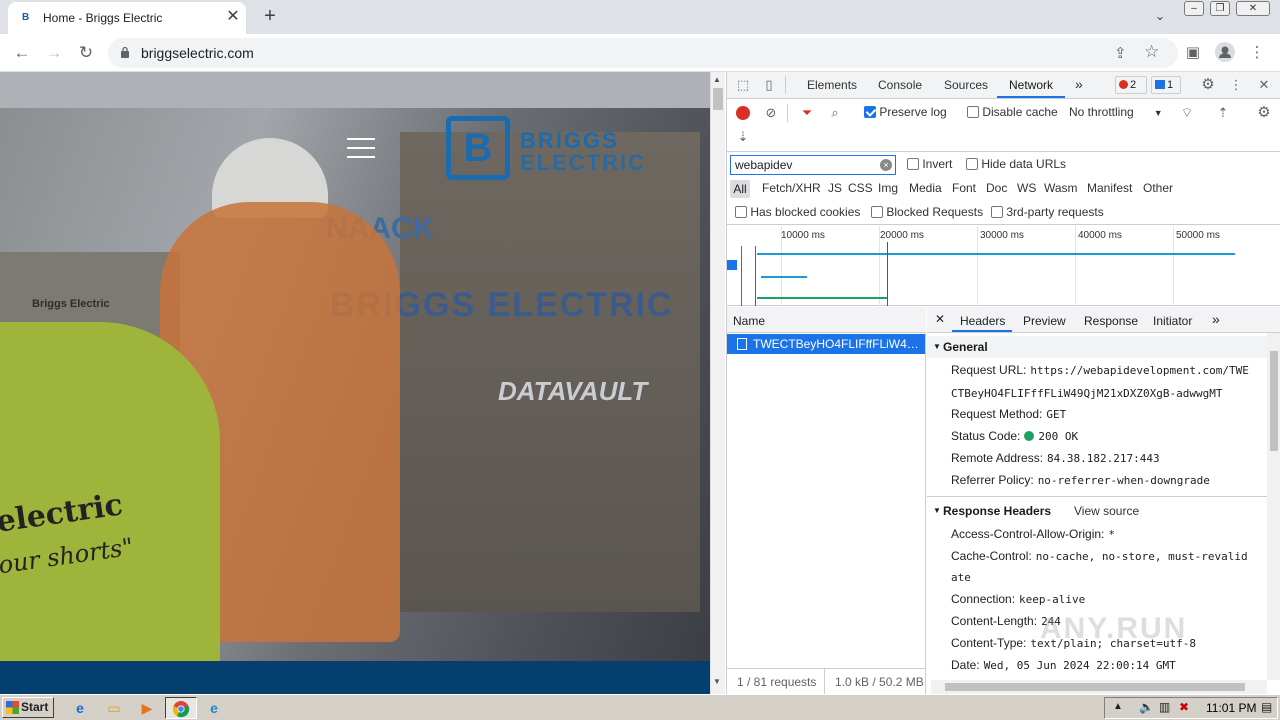  What do you see at coordinates (1164, 707) in the screenshot?
I see `network-icon: ▥` at bounding box center [1164, 707].